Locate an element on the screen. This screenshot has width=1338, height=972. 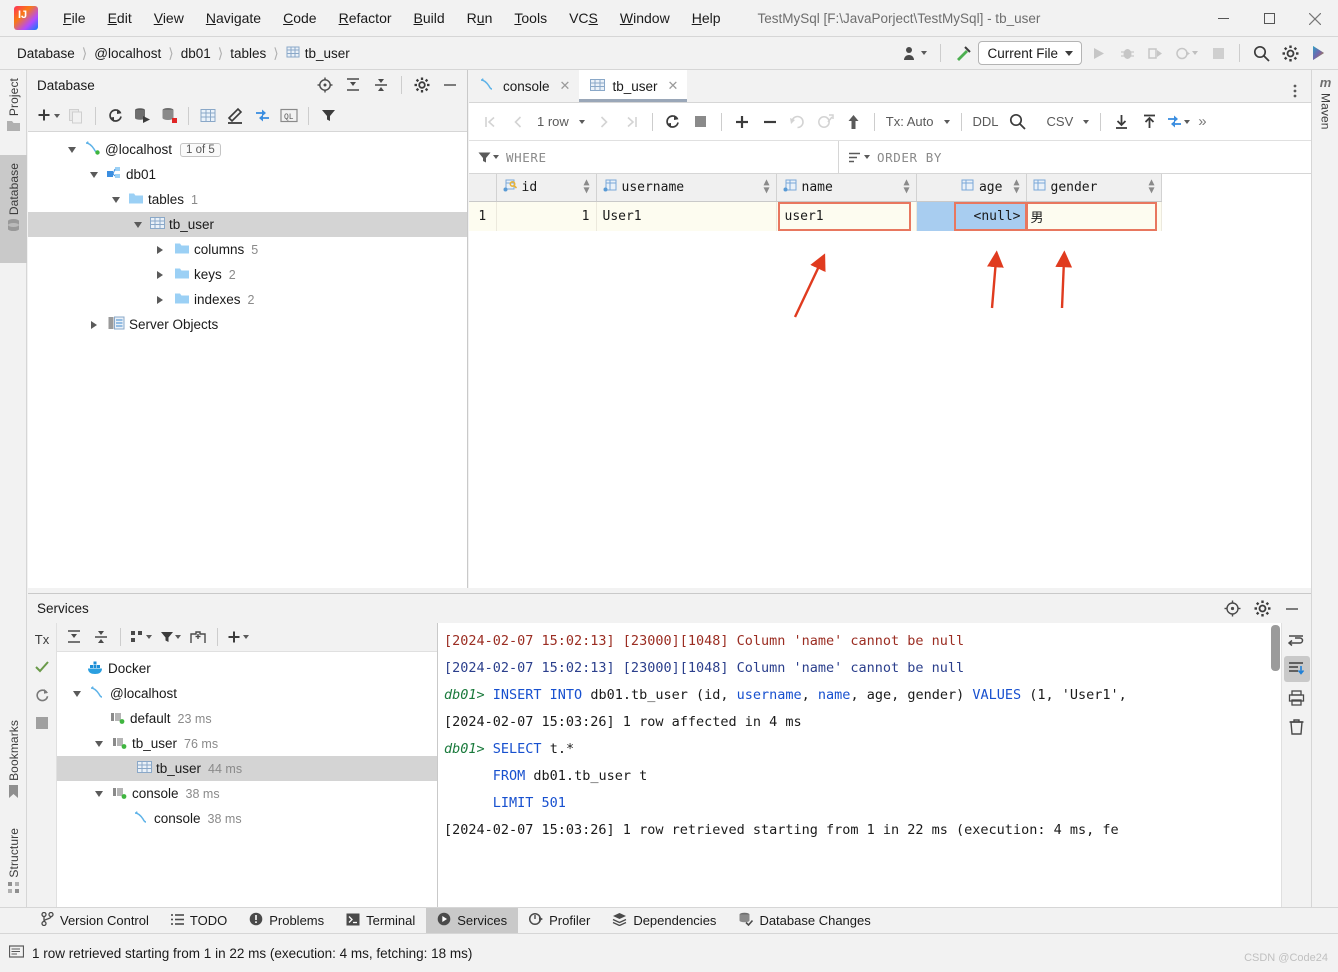
tree-node-indexes: indexes 2 is located at coordinates (247, 299).